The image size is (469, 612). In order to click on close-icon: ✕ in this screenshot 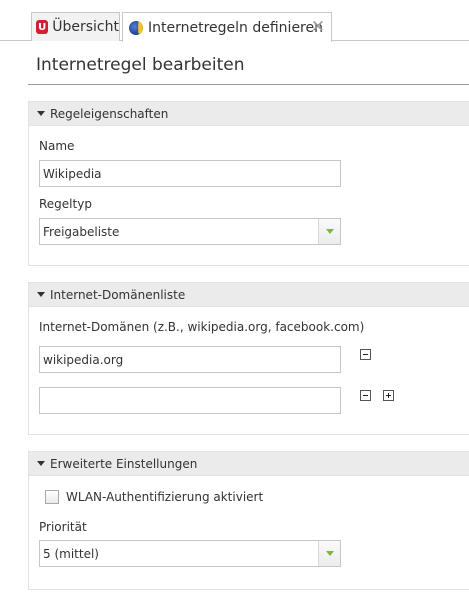, I will do `click(318, 27)`.